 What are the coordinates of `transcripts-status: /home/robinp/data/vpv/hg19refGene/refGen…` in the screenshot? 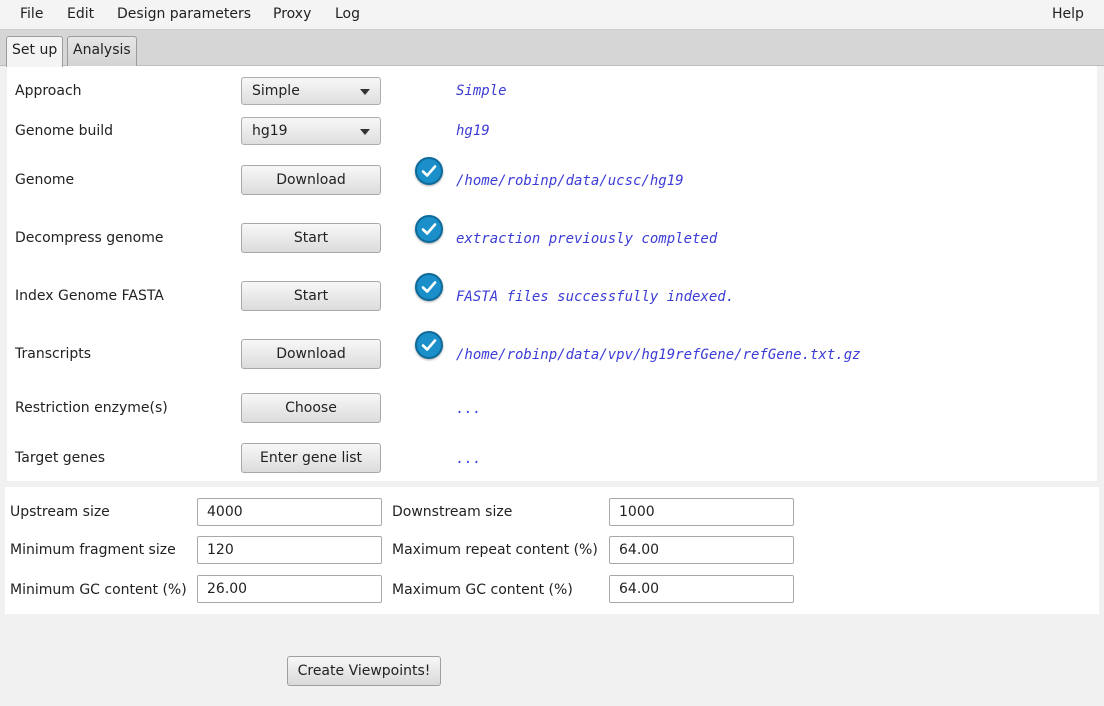 It's located at (658, 355).